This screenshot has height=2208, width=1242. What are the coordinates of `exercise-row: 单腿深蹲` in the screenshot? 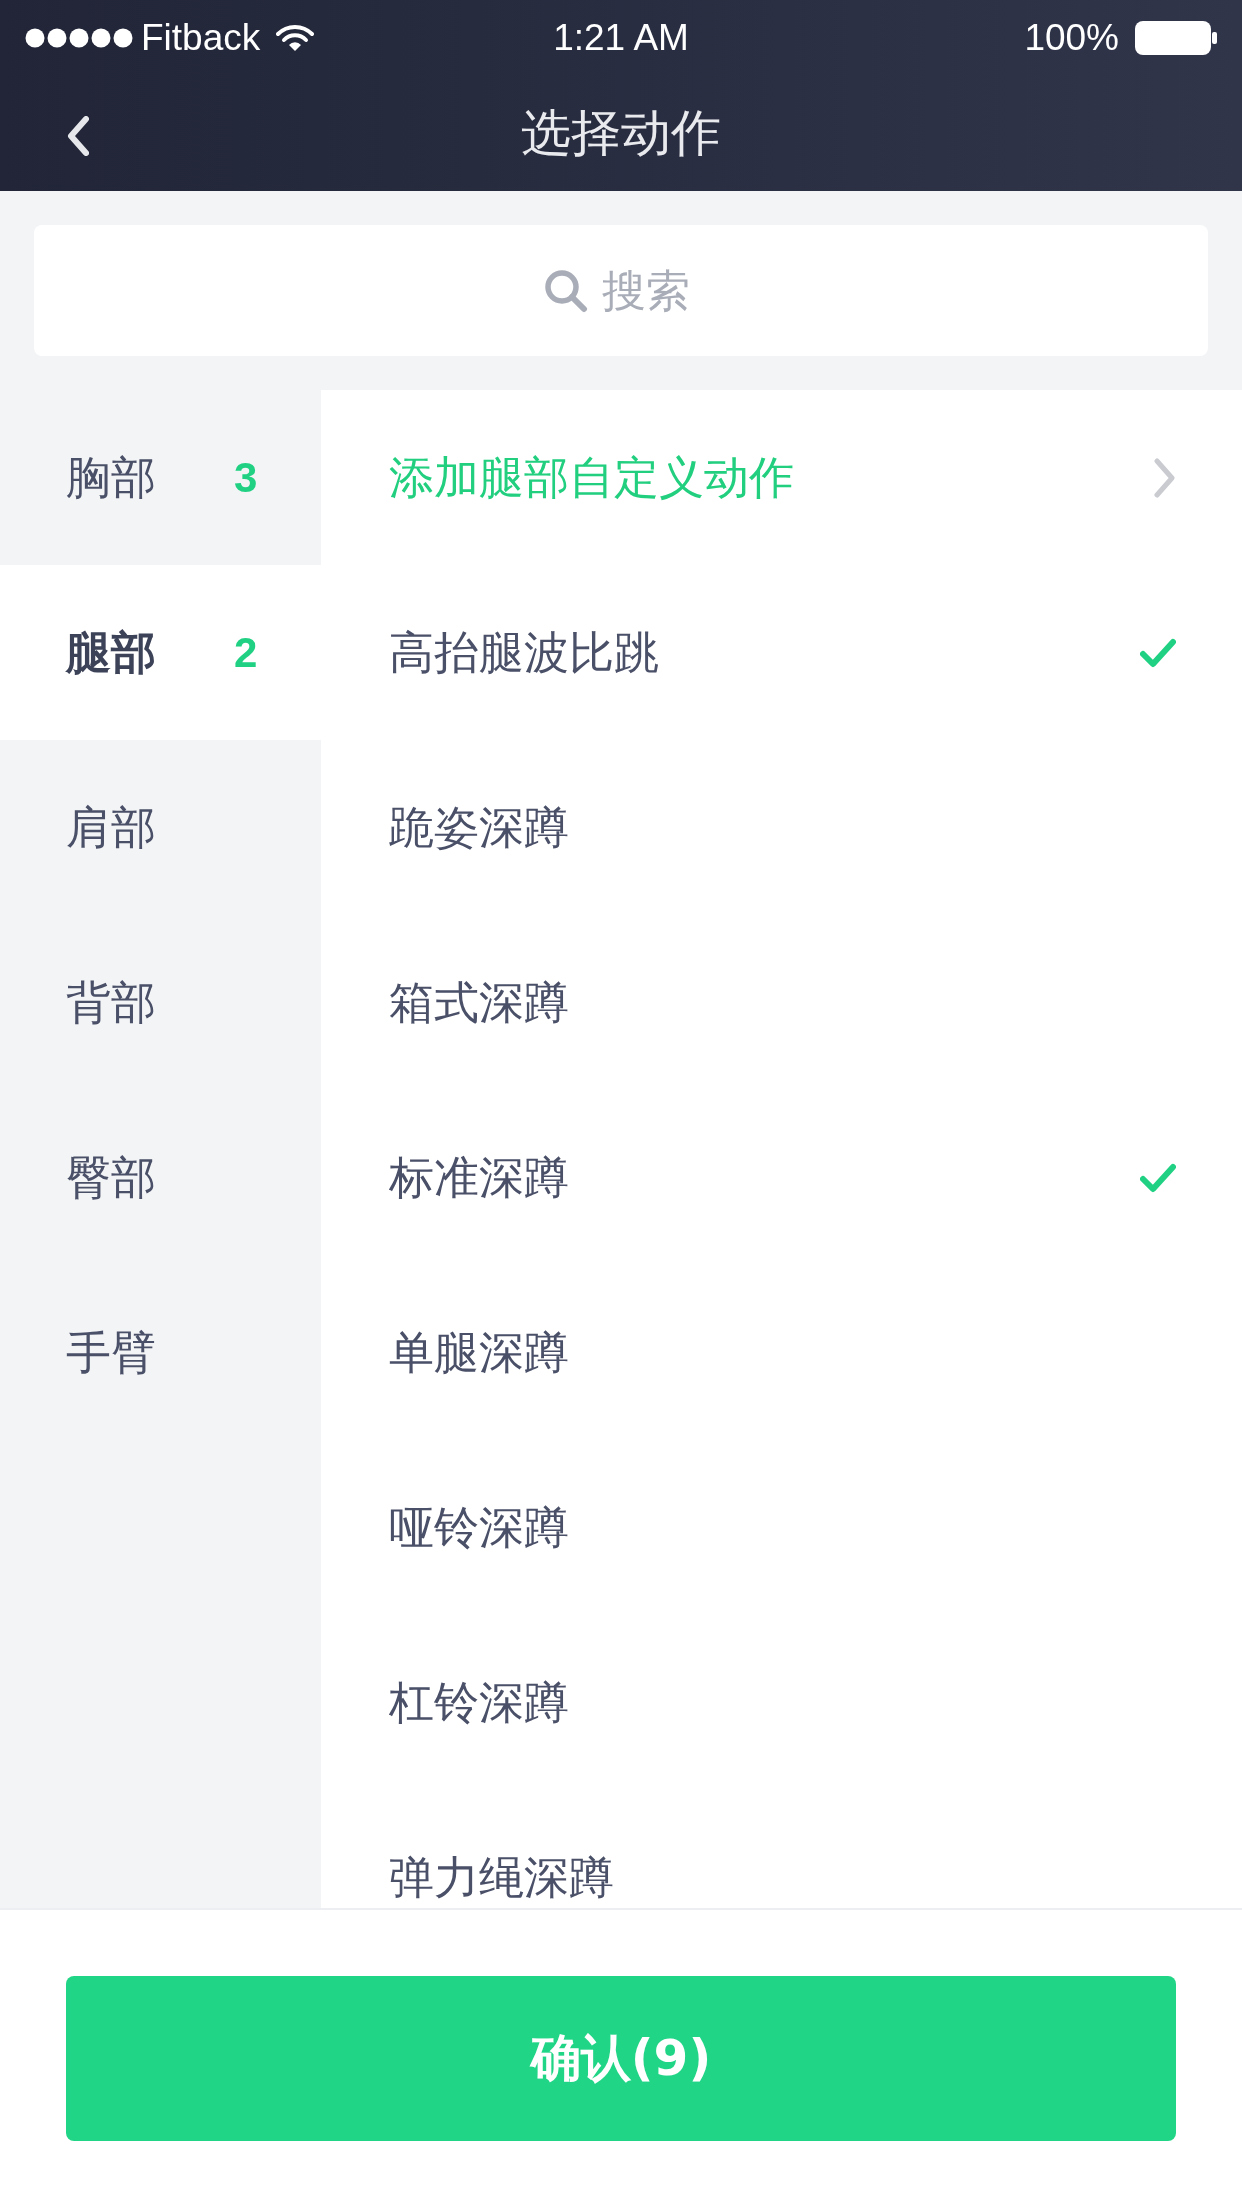 It's located at (781, 1352).